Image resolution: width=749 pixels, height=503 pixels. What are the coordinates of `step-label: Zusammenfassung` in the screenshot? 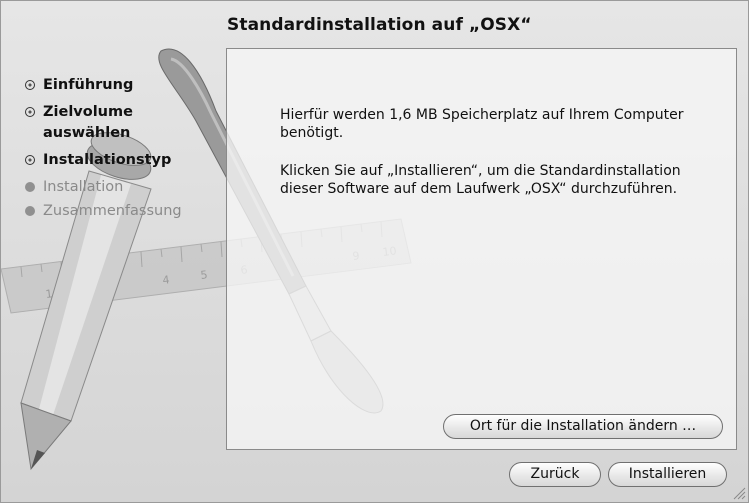 It's located at (112, 211).